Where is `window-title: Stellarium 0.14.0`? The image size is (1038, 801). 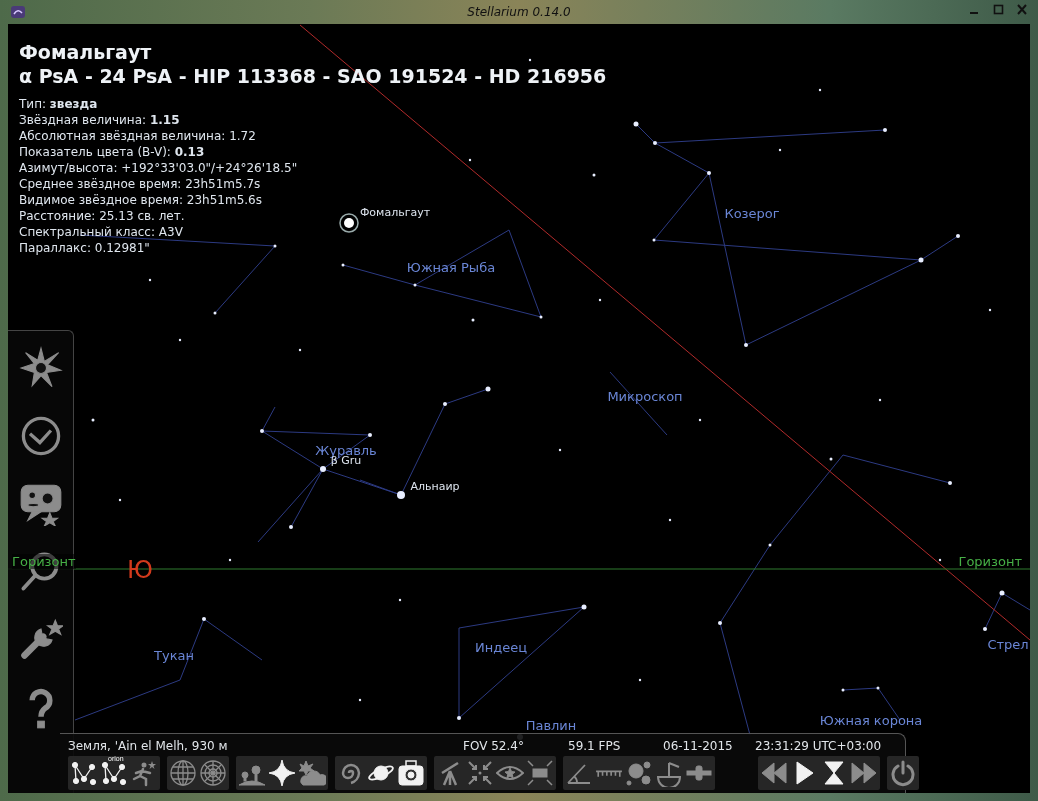
window-title: Stellarium 0.14.0 is located at coordinates (519, 12).